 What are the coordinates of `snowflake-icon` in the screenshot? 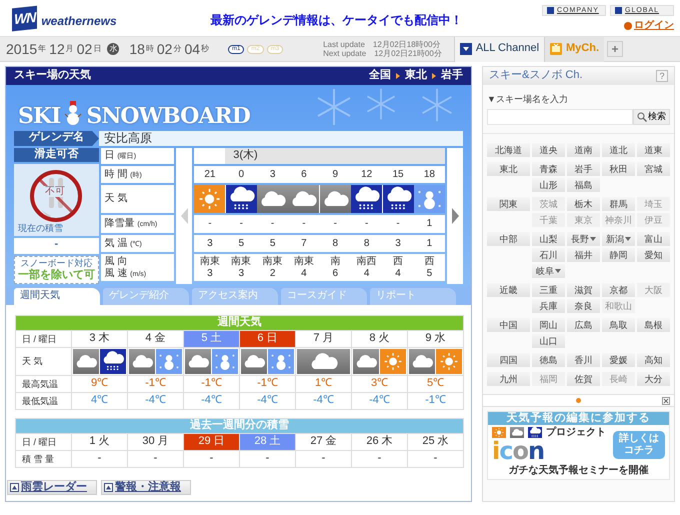 It's located at (381, 104).